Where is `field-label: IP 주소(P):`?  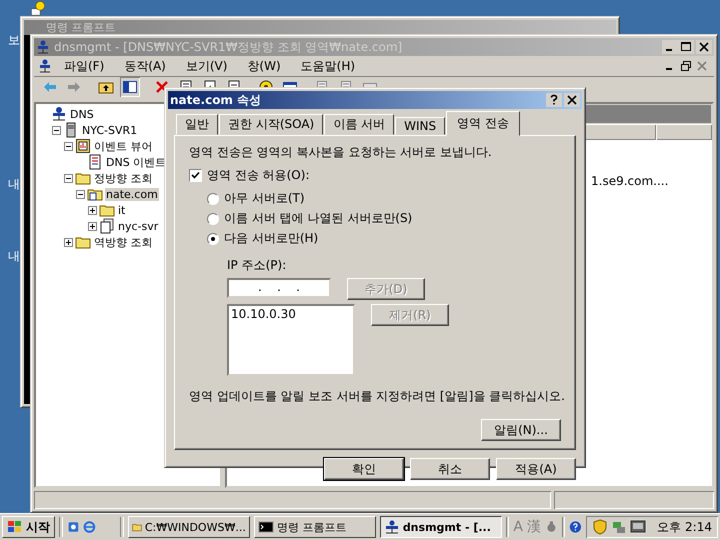
field-label: IP 주소(P): is located at coordinates (257, 265).